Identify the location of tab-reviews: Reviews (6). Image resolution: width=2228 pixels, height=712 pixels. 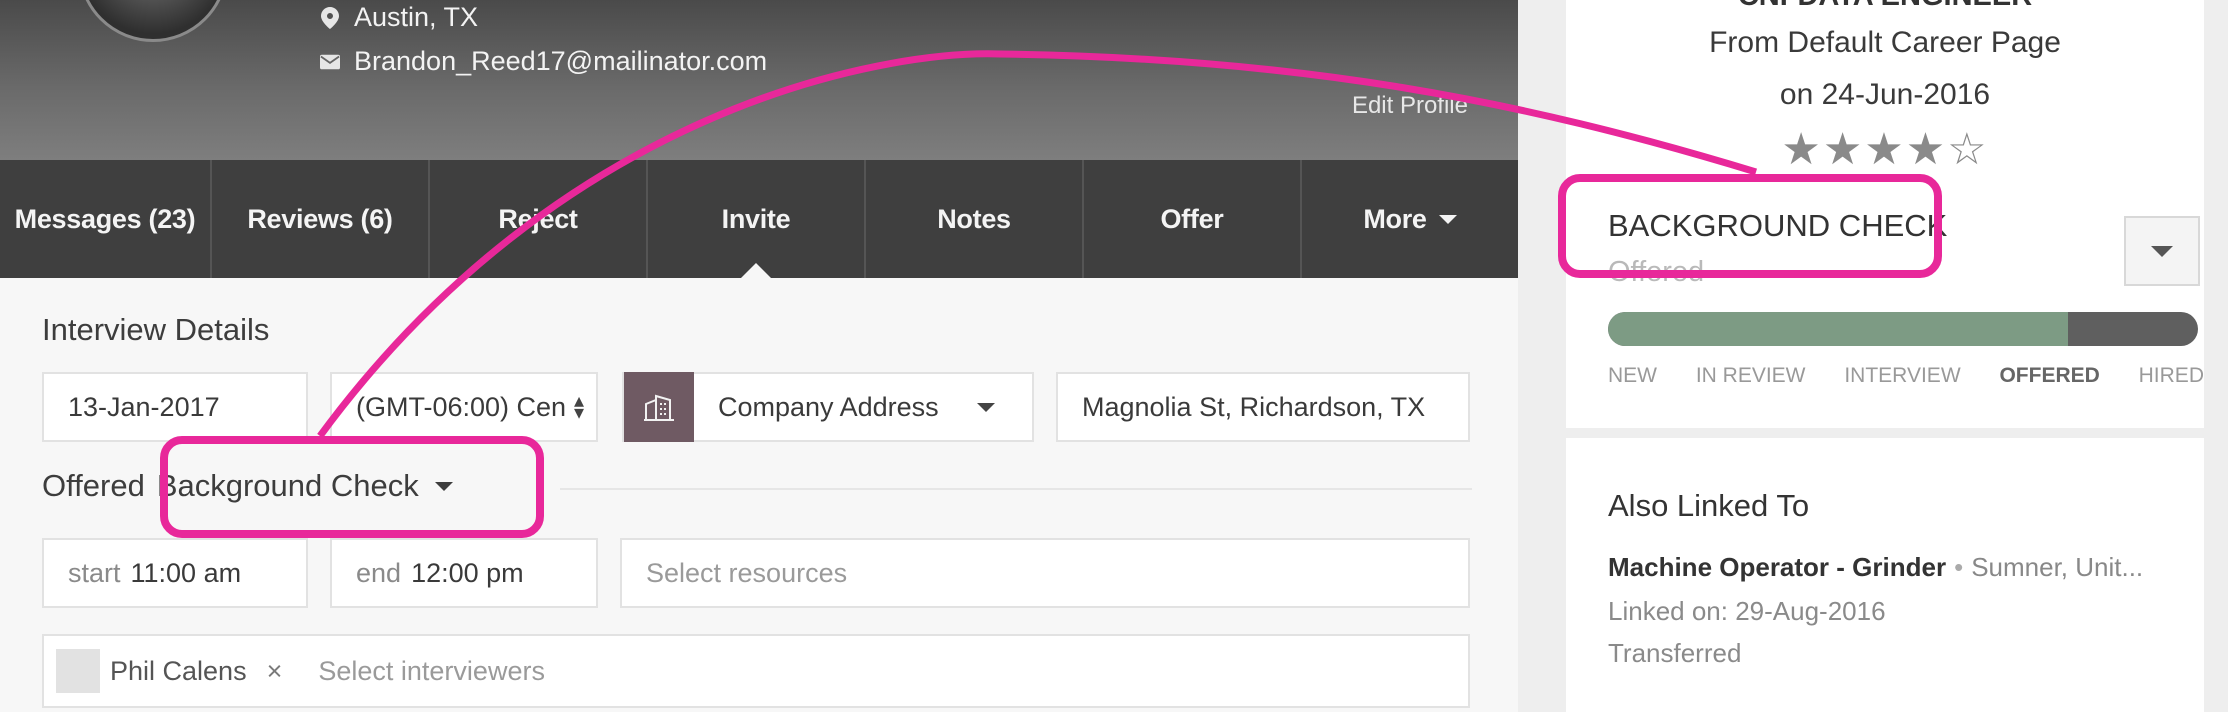
(321, 219).